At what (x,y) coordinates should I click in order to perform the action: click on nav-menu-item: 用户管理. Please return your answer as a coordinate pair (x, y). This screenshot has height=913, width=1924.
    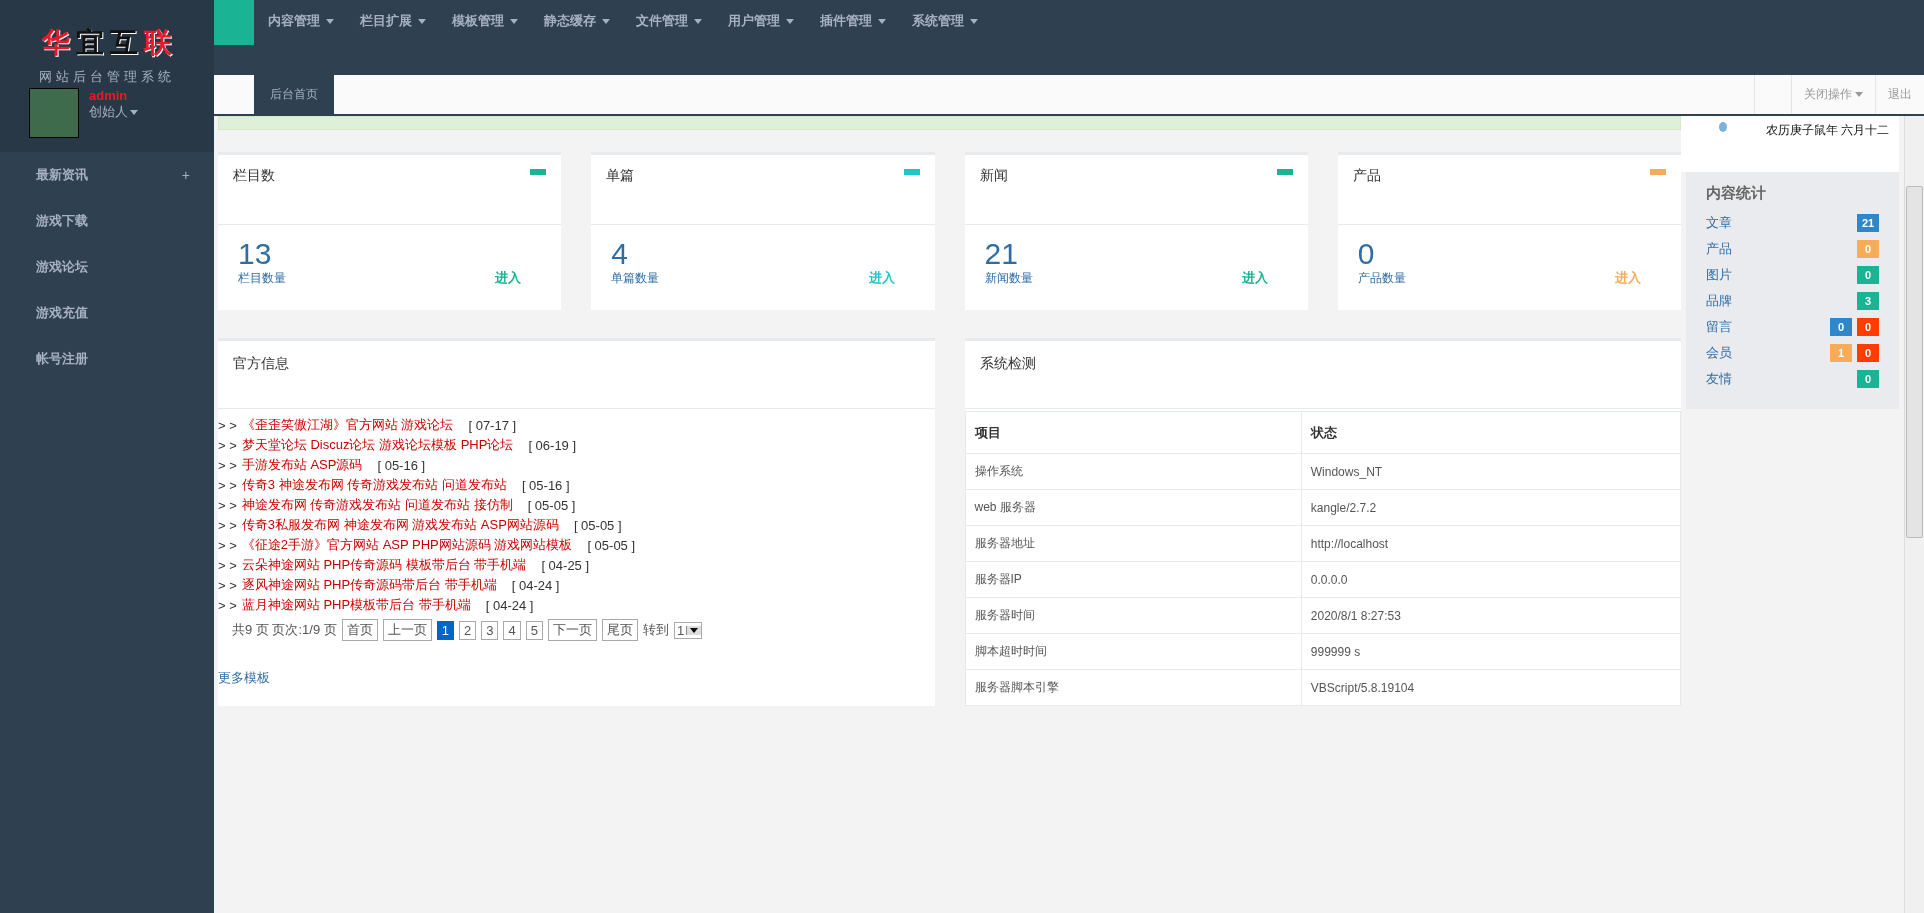
    Looking at the image, I should click on (767, 21).